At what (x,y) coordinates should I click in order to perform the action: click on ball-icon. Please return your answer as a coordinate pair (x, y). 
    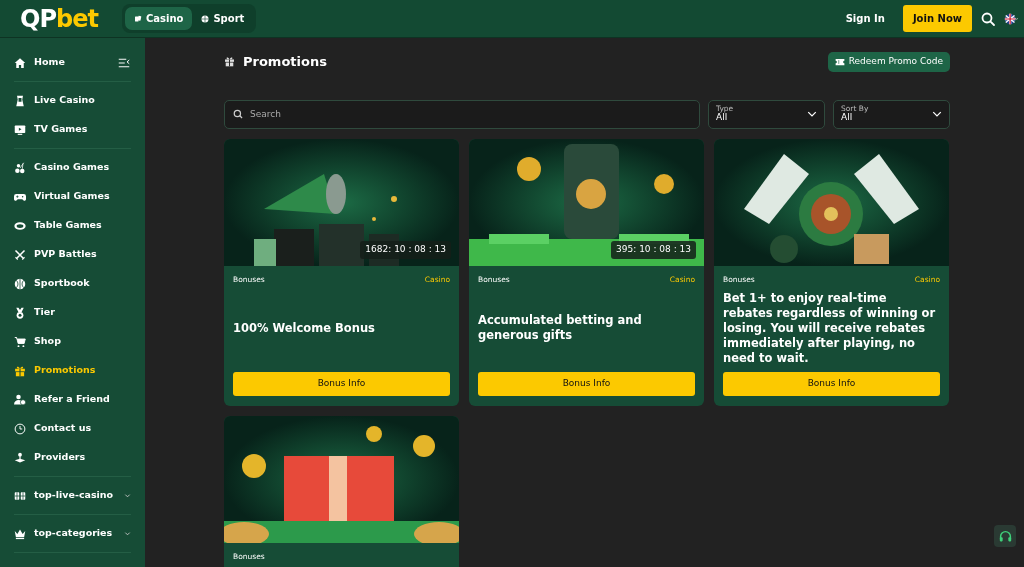
    Looking at the image, I should click on (205, 18).